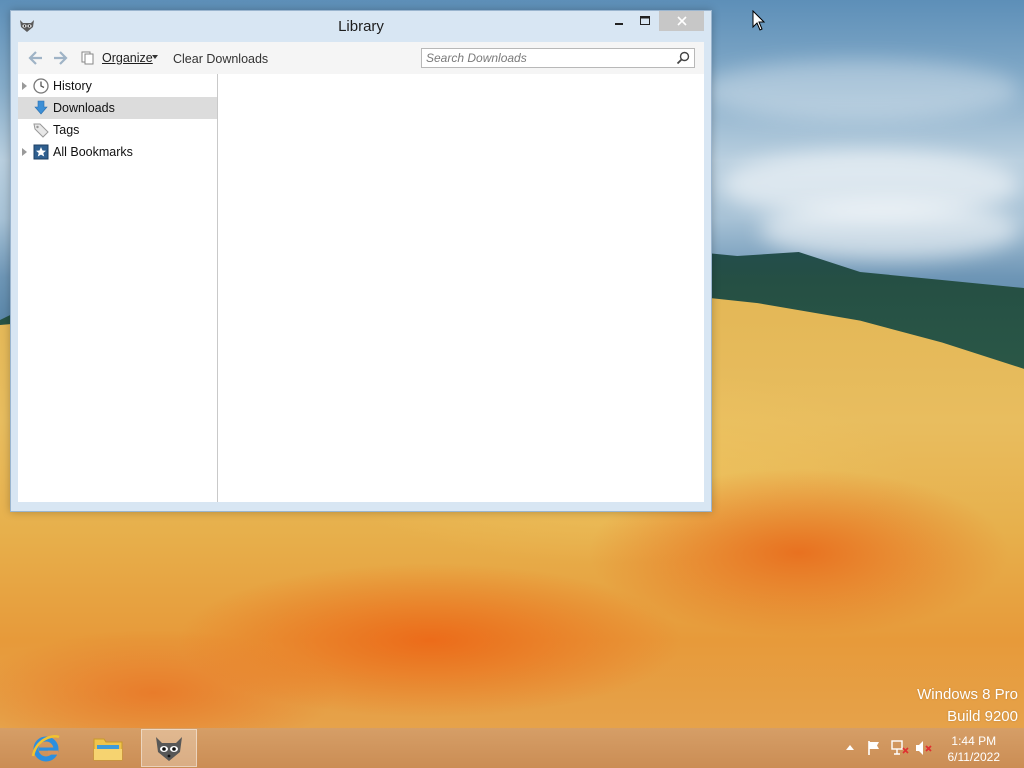 The width and height of the screenshot is (1024, 768). What do you see at coordinates (974, 749) in the screenshot?
I see `system-clock: 1:44 PM 6/11/2022` at bounding box center [974, 749].